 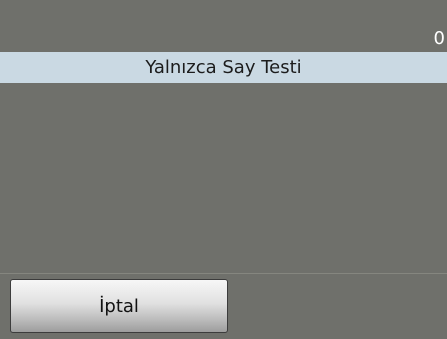 I want to click on cancel-button: İptal, so click(x=119, y=306).